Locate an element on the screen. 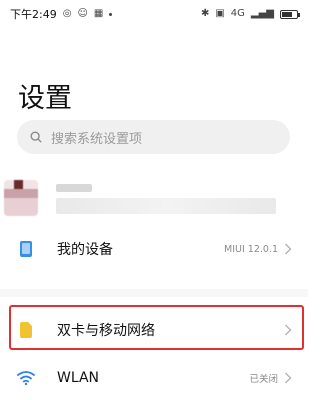  wlan-label: WLAN is located at coordinates (78, 378).